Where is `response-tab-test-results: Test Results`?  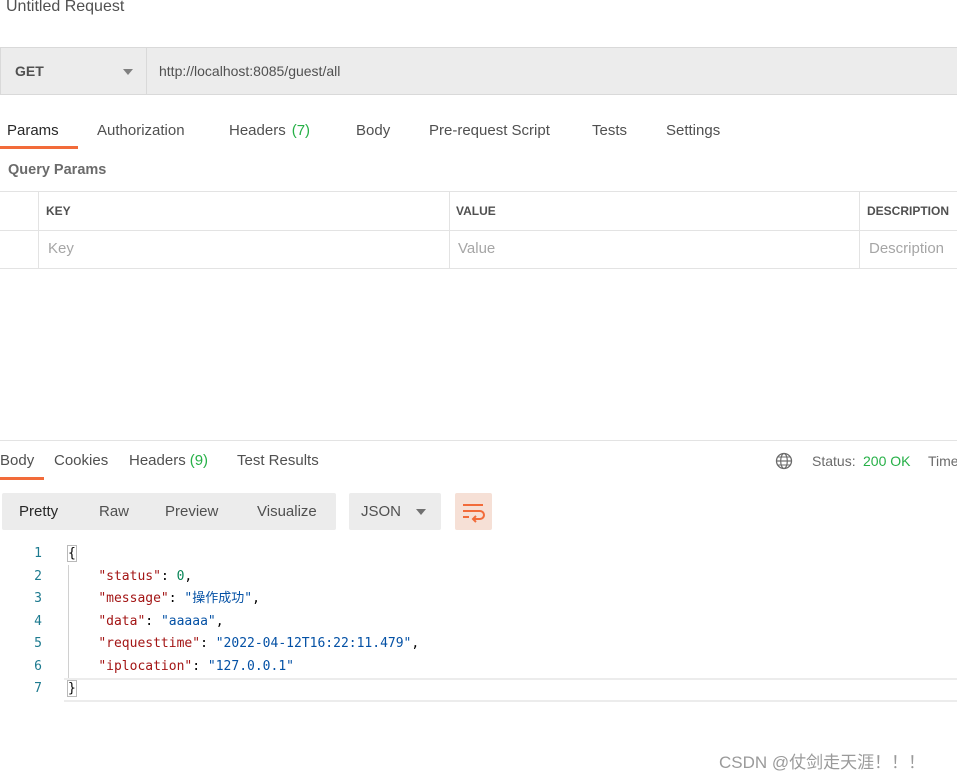
response-tab-test-results: Test Results is located at coordinates (278, 461).